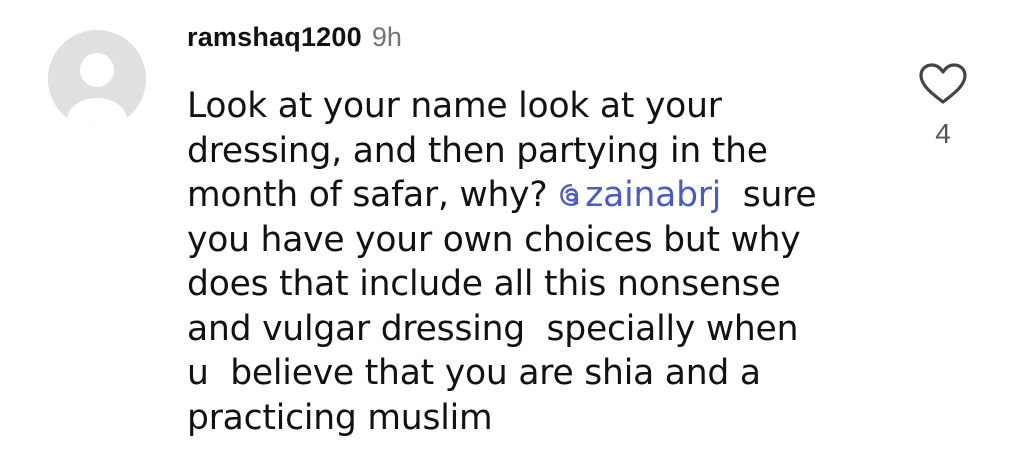 This screenshot has height=449, width=1024. I want to click on mention-link: zainabrj, so click(639, 195).